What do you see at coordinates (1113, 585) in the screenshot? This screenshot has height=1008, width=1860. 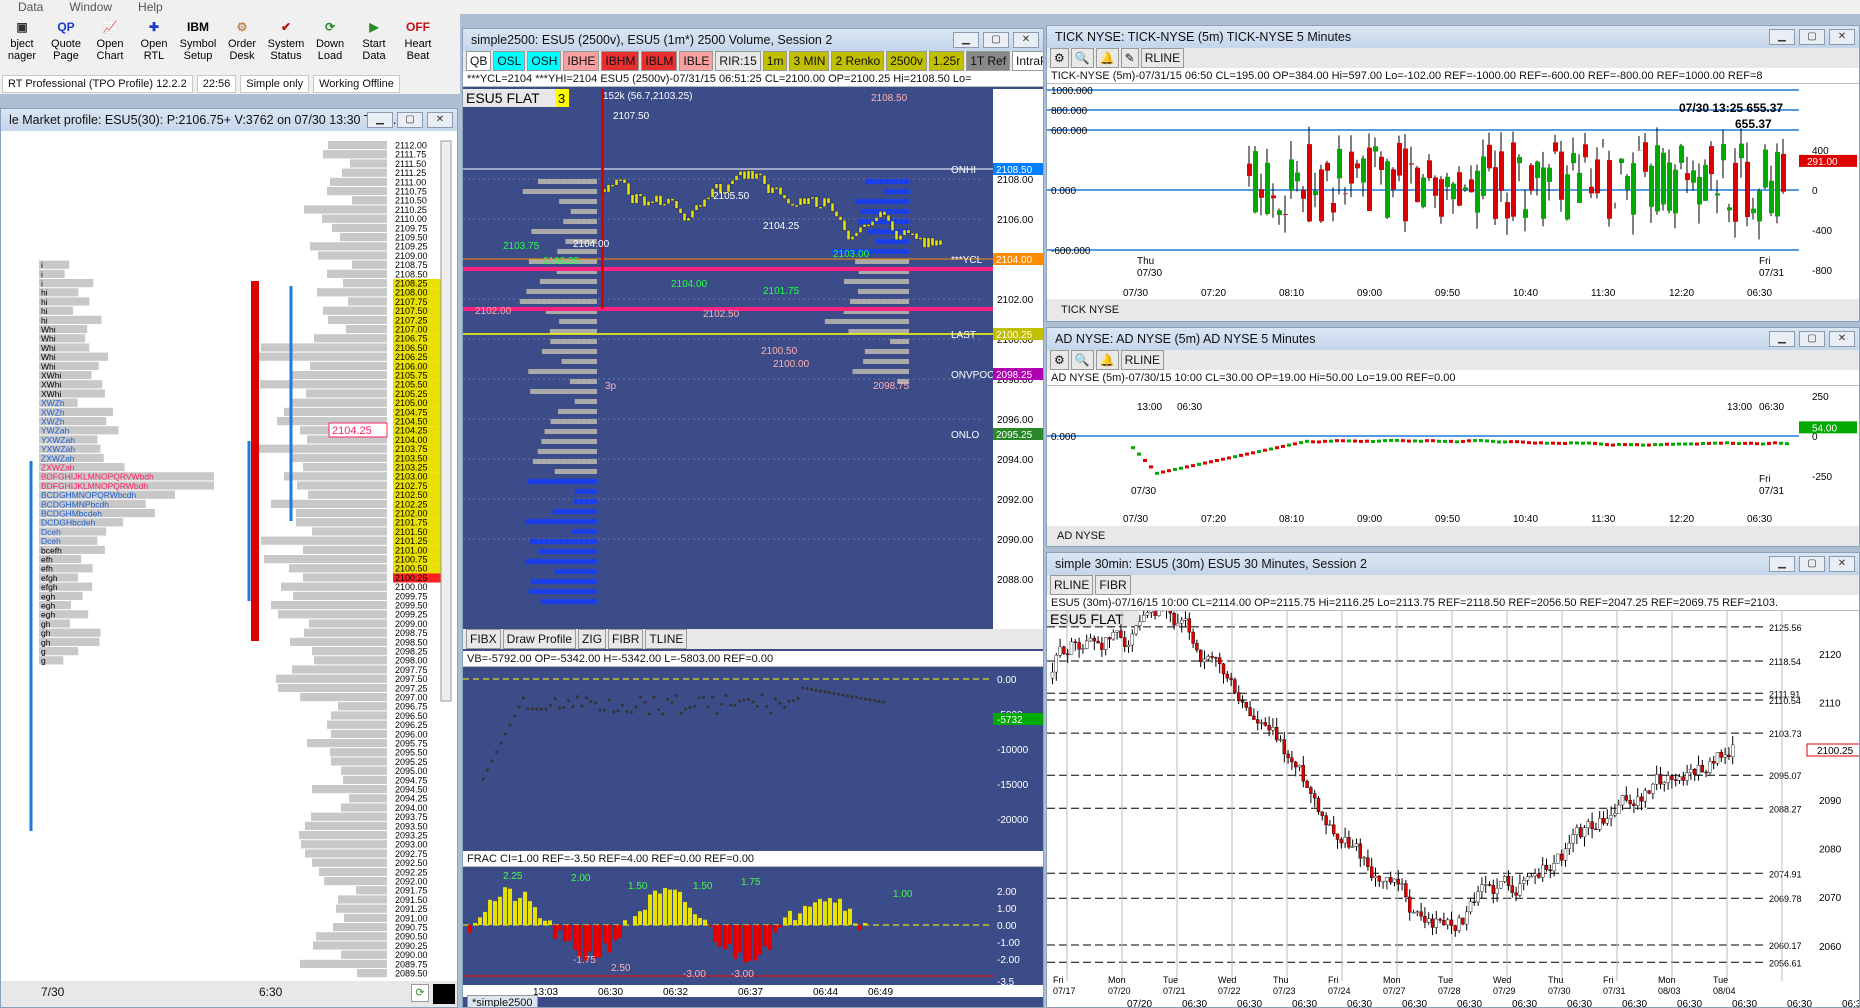 I see `fibr-button: FIBR` at bounding box center [1113, 585].